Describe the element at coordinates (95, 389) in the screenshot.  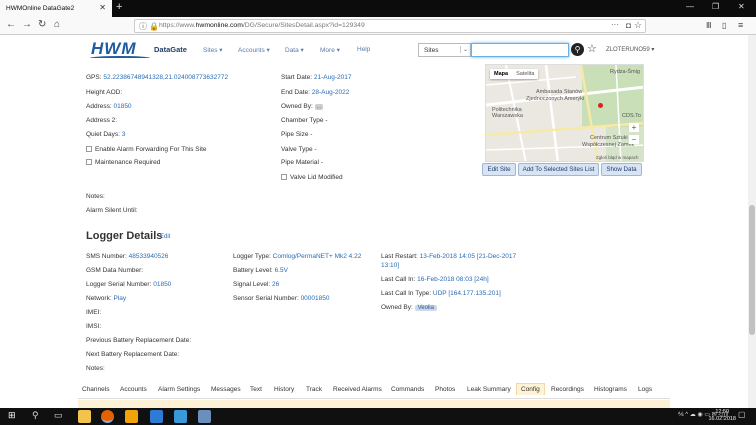
I see `tab-channels: Channels` at that location.